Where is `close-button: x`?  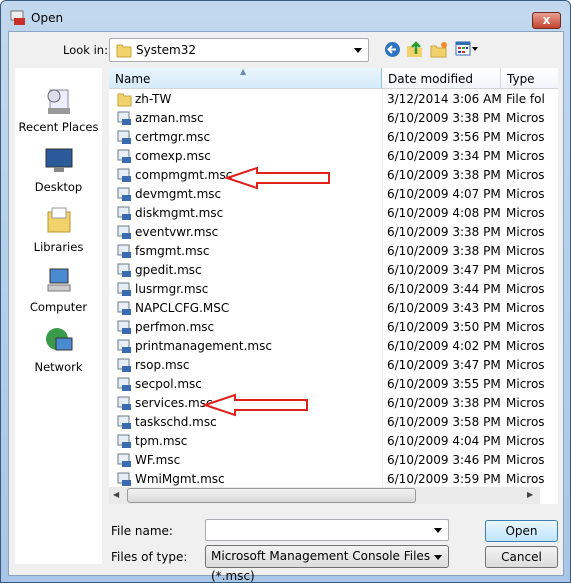 close-button: x is located at coordinates (546, 20).